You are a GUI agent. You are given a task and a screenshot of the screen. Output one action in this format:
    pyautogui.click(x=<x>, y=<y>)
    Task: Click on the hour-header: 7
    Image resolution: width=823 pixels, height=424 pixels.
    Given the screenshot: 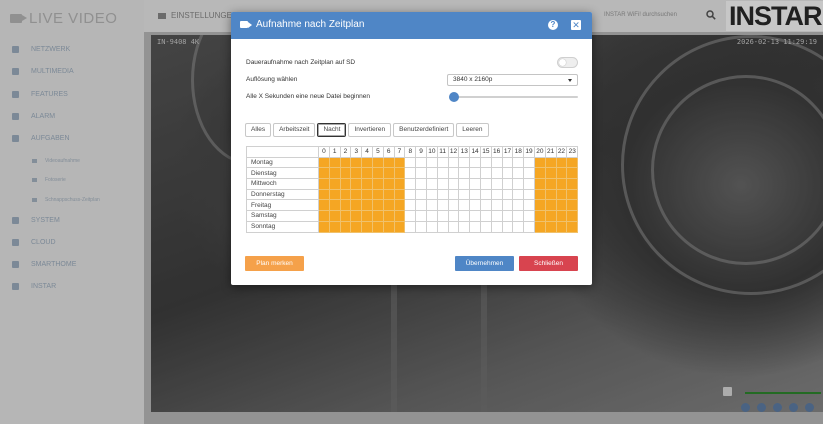 What is the action you would take?
    pyautogui.click(x=399, y=152)
    